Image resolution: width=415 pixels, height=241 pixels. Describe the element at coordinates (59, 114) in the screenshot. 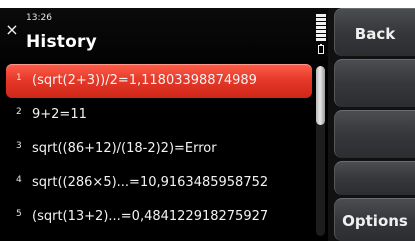

I see `history-item-text: 9+2=11` at that location.